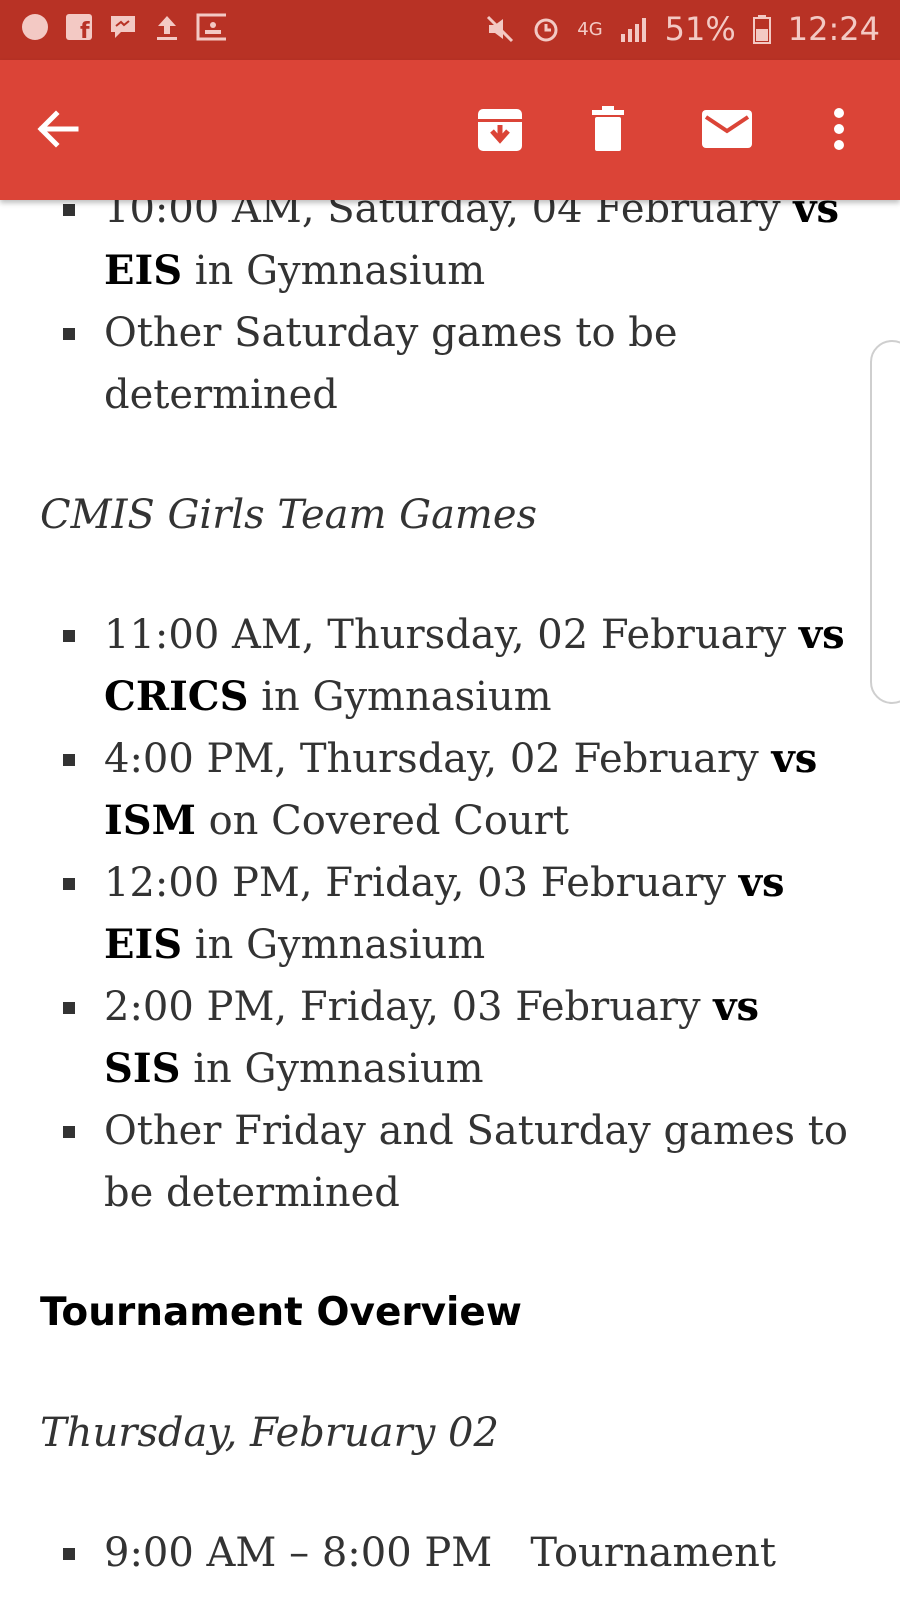  I want to click on messenger-icon, so click(123, 27).